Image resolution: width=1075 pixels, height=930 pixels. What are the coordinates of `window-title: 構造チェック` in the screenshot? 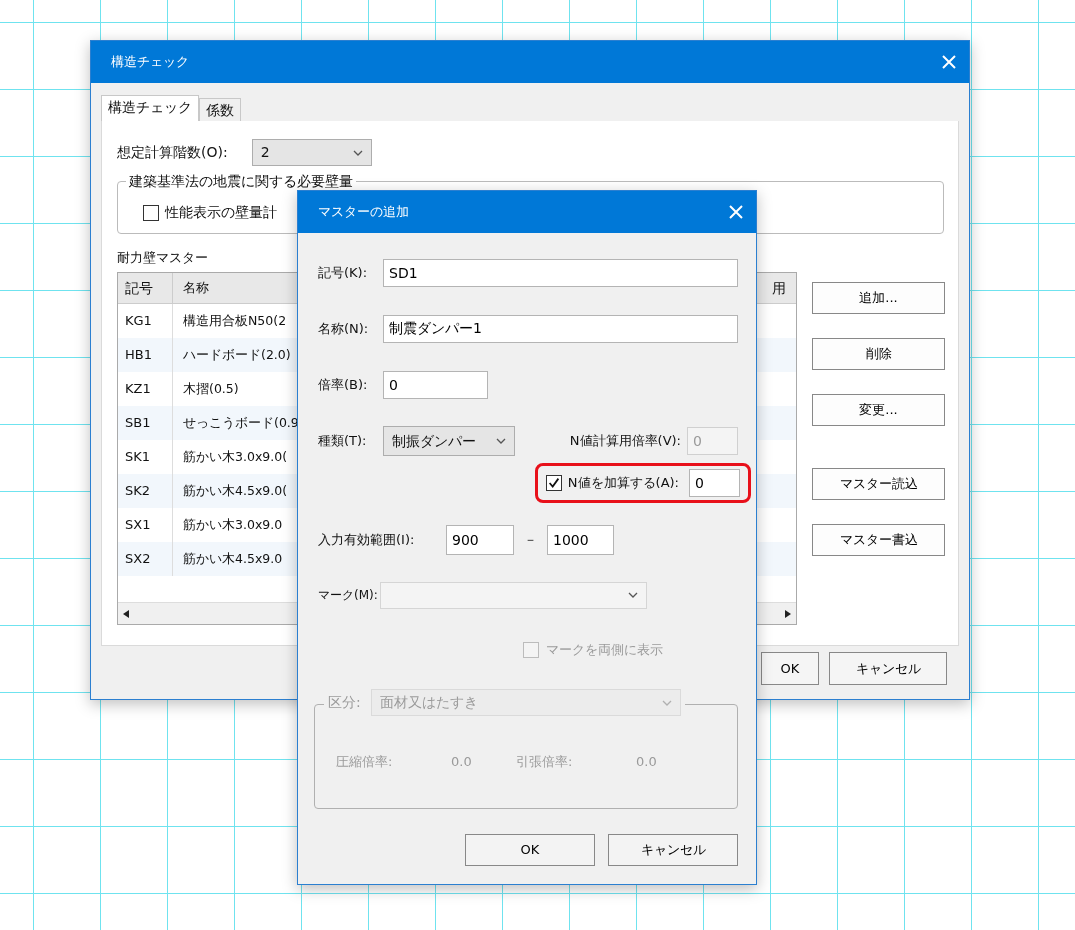 It's located at (150, 62).